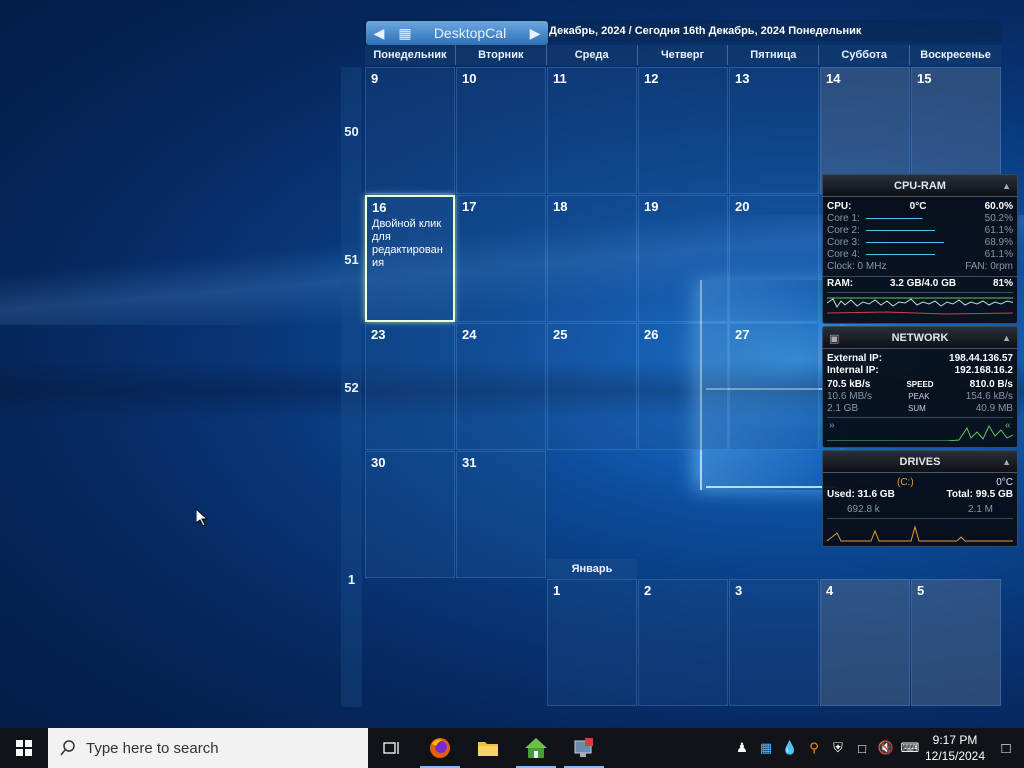  I want to click on core-value: 50.2%, so click(998, 218).